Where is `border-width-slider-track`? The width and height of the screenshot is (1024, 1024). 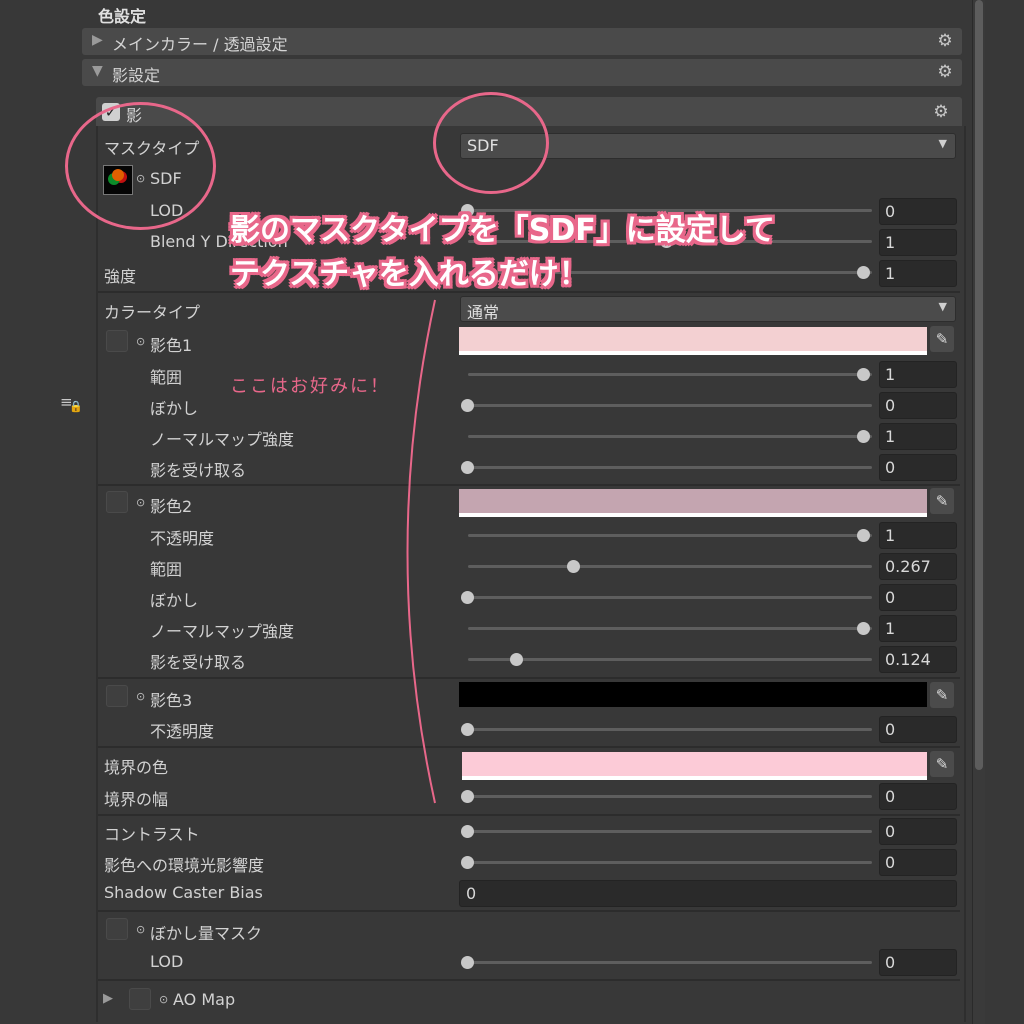
border-width-slider-track is located at coordinates (670, 796).